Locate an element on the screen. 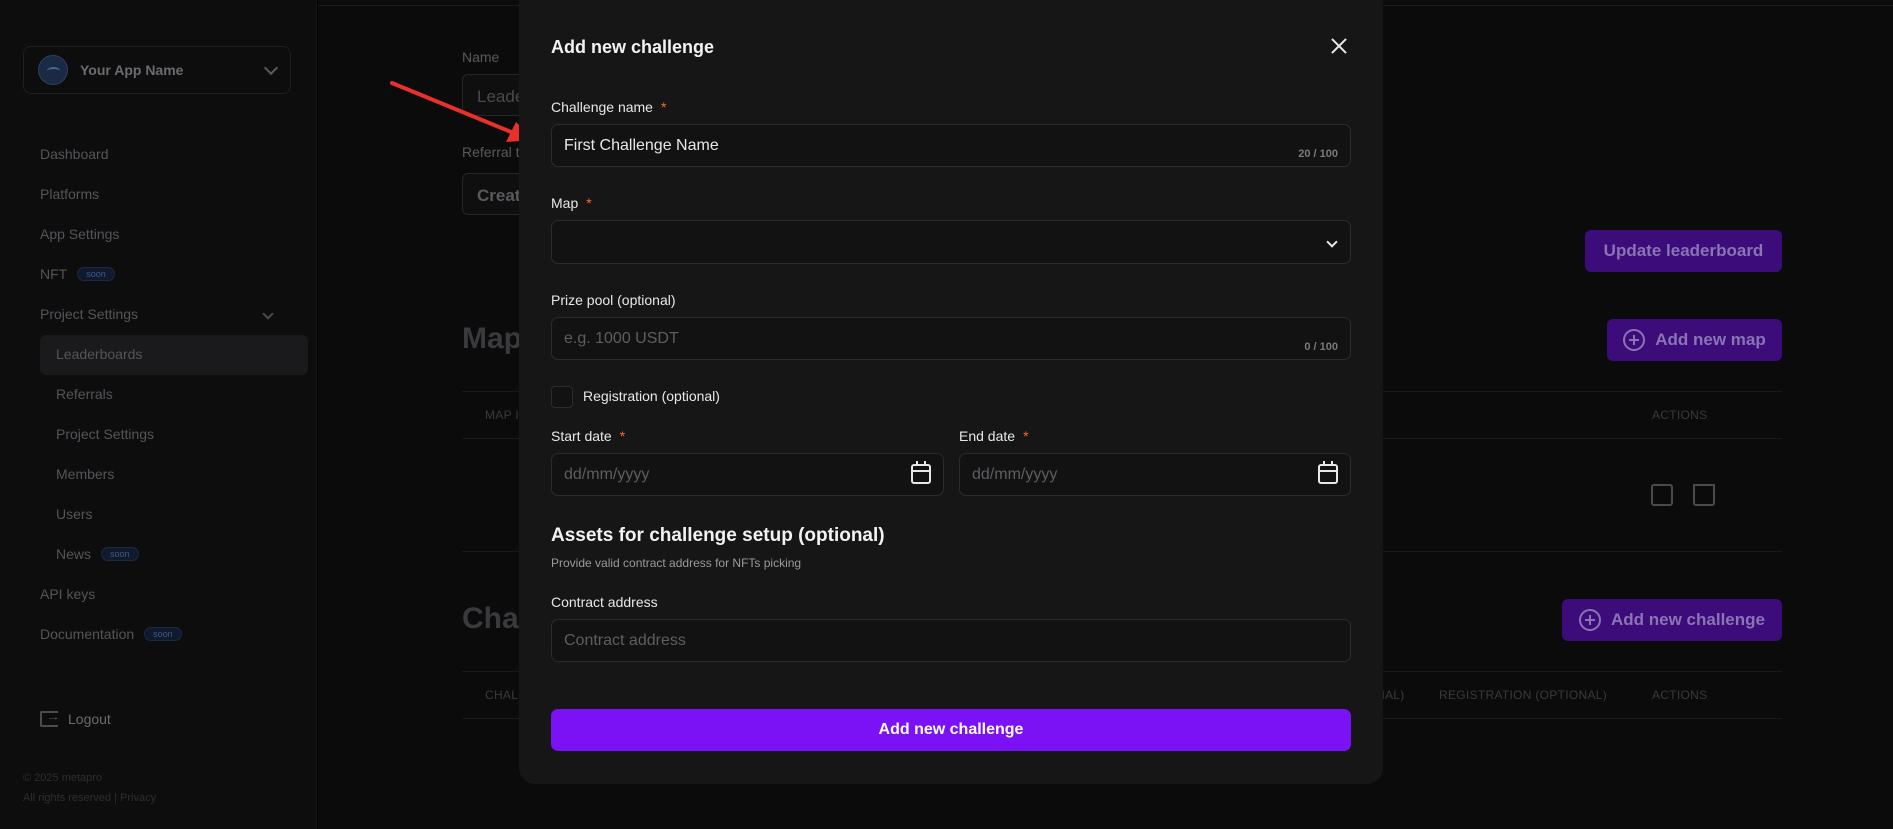 The width and height of the screenshot is (1893, 829). sidebar-item-label: News is located at coordinates (74, 554).